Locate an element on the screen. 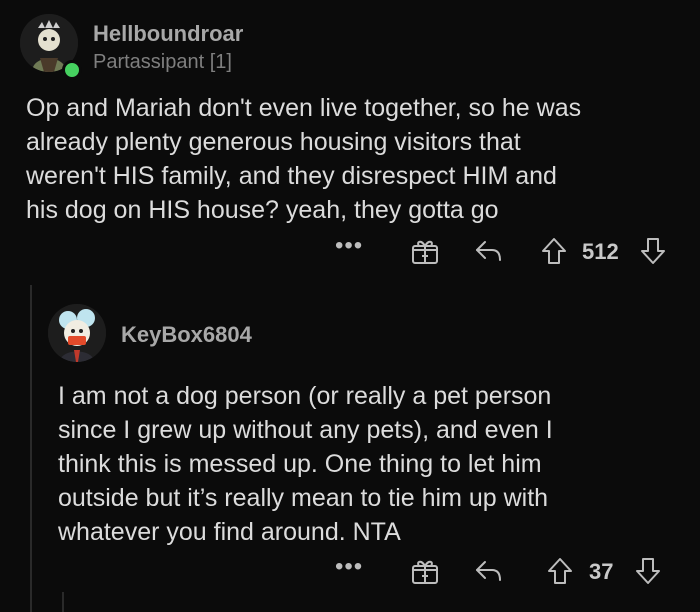 The height and width of the screenshot is (612, 700). vote-count: 512 is located at coordinates (600, 251).